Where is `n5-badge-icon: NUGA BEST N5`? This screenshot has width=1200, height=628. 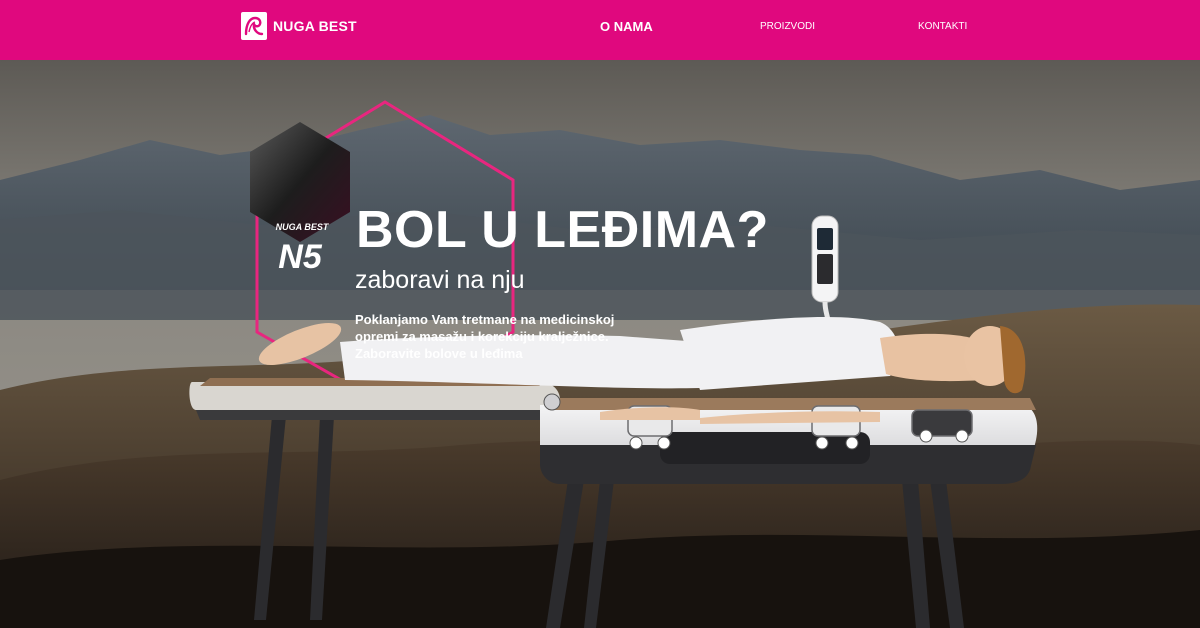
n5-badge-icon: NUGA BEST N5 is located at coordinates (303, 249).